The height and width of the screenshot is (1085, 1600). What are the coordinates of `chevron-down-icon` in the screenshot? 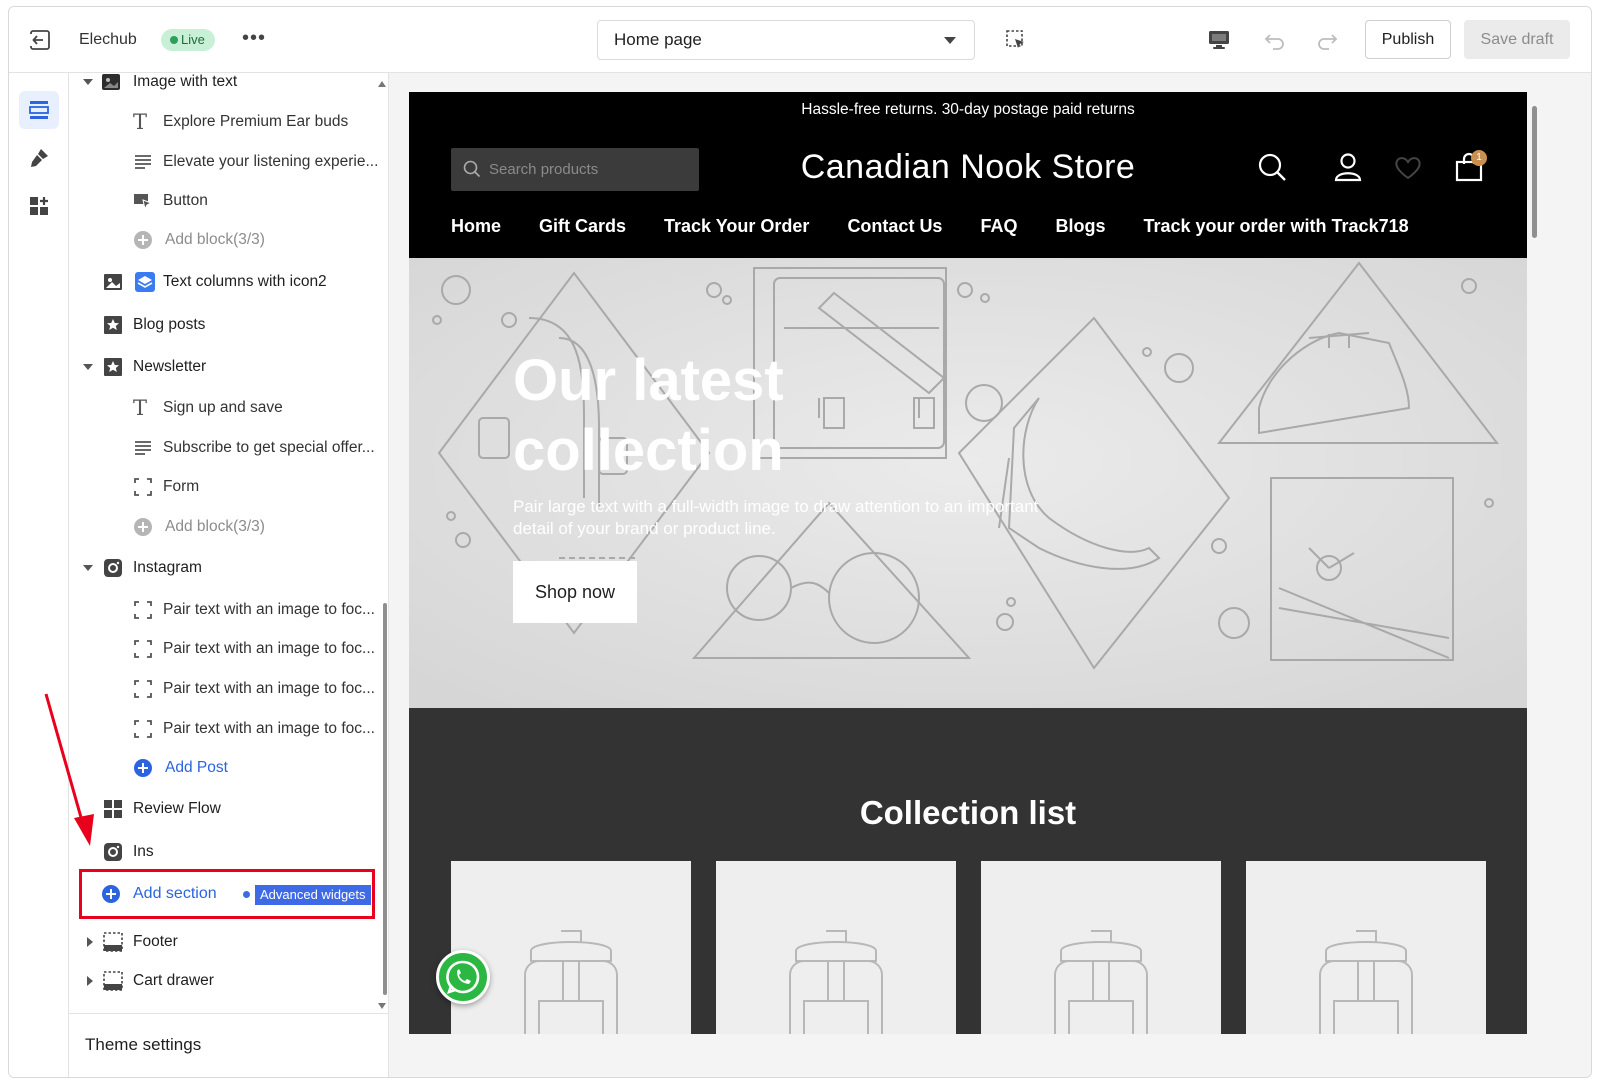 It's located at (950, 40).